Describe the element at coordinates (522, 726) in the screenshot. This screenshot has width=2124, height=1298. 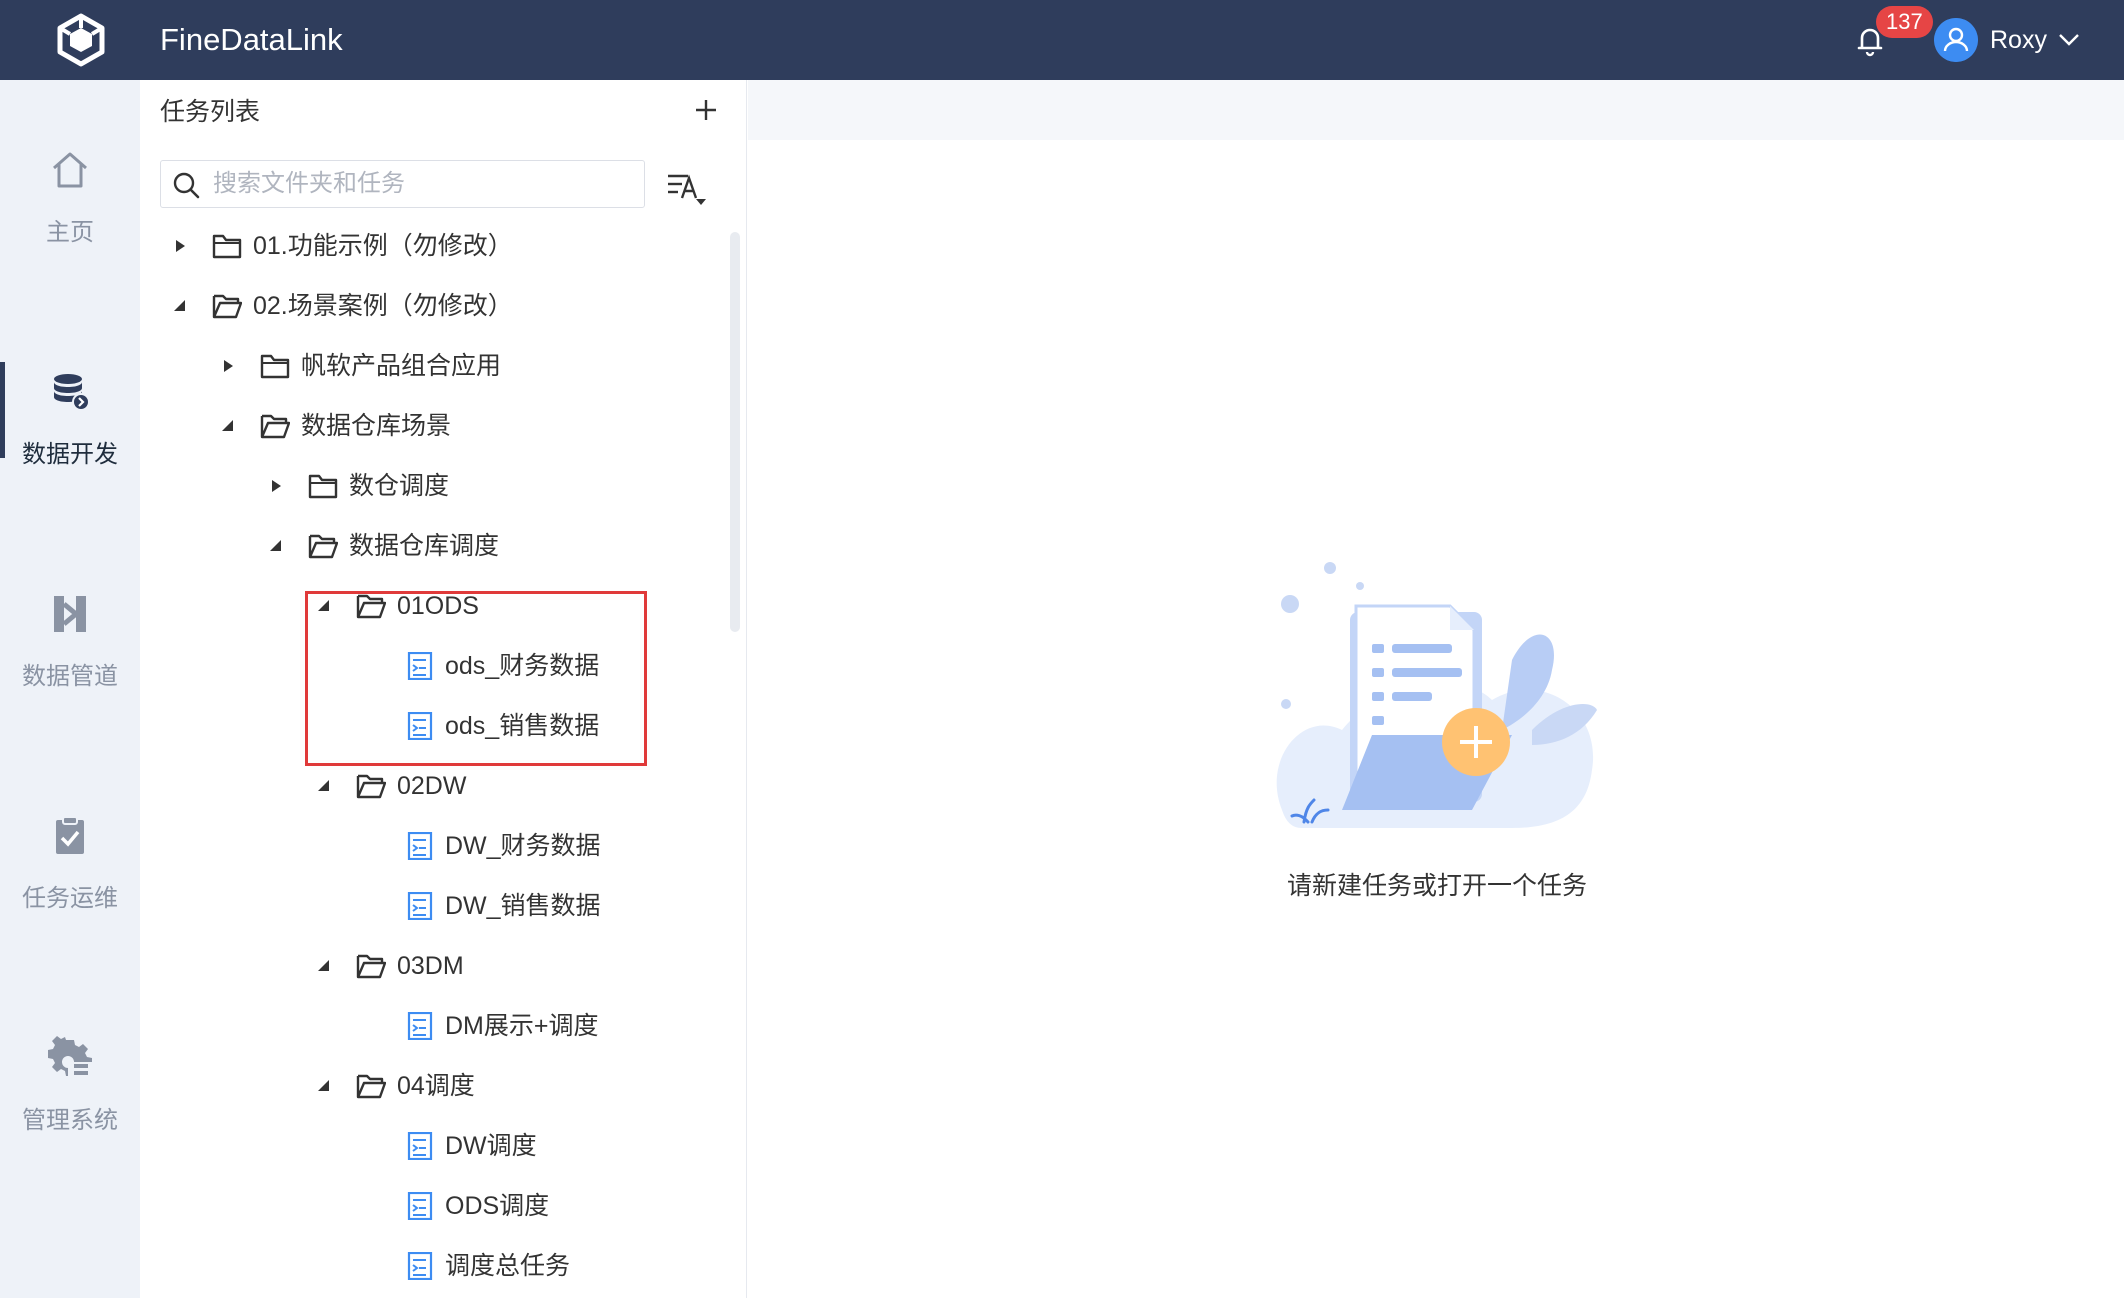
I see `tree-item-label: ods_销售数据` at that location.